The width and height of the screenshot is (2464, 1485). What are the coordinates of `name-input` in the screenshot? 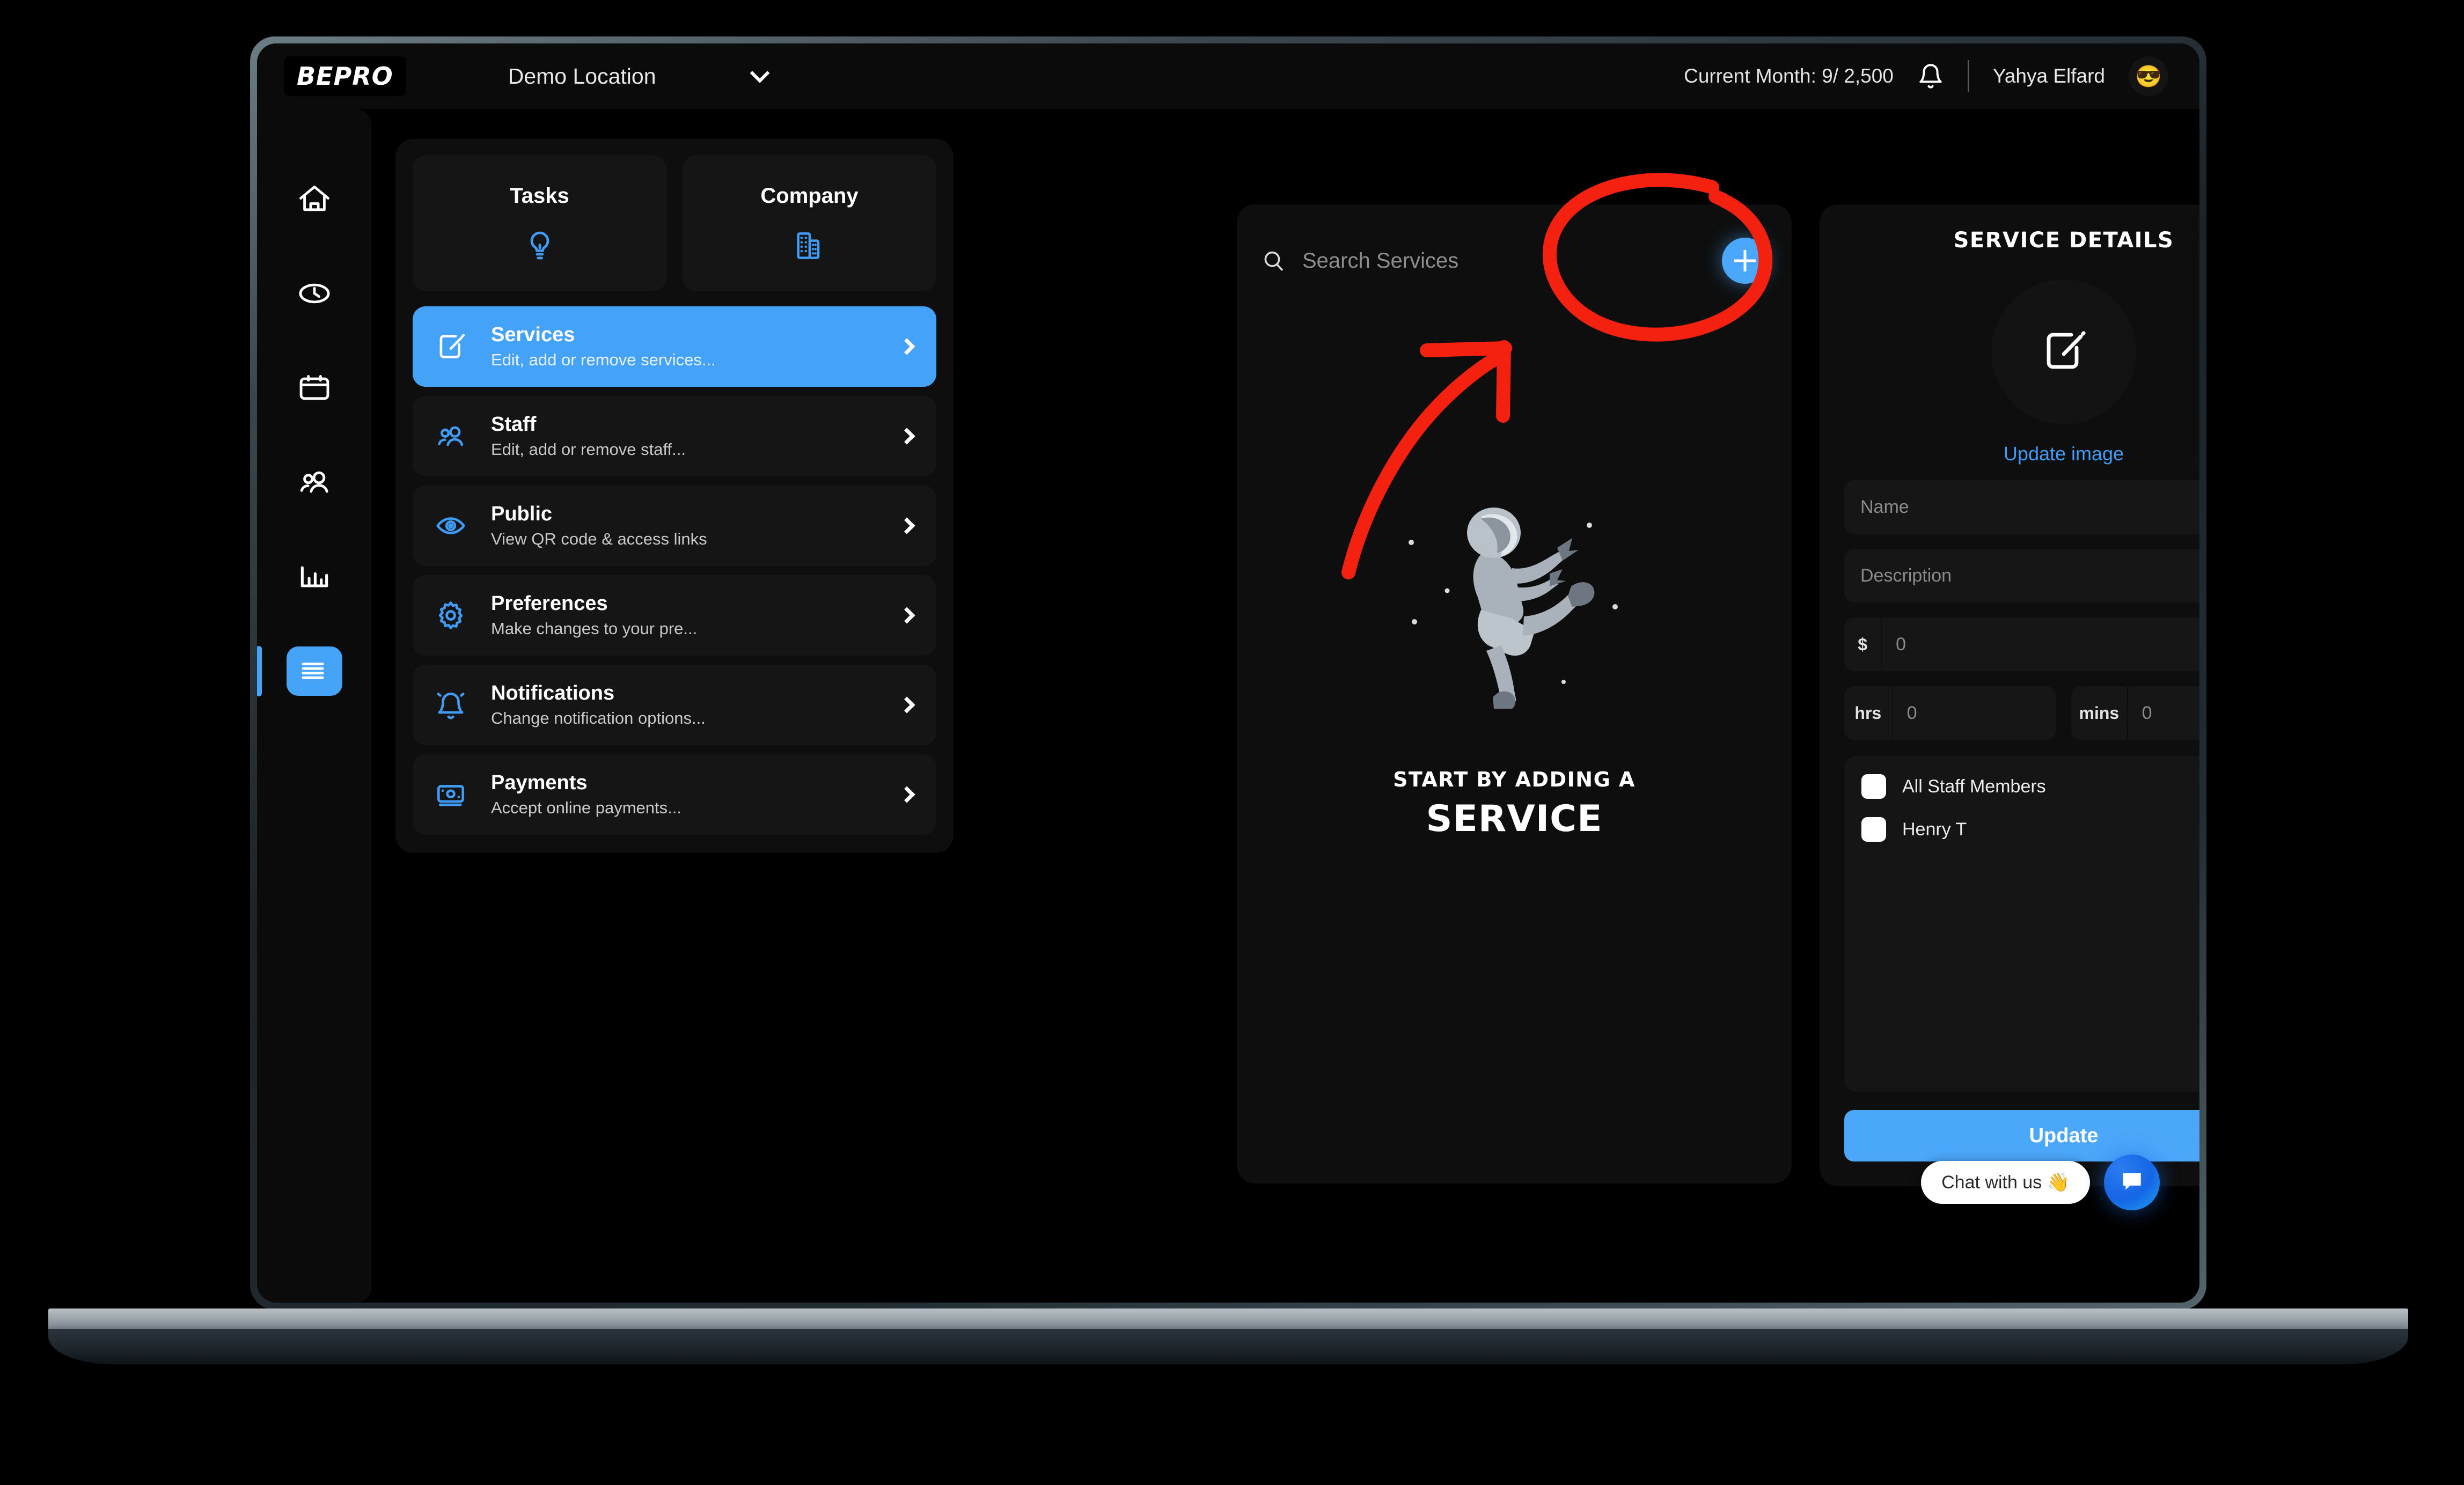 It's located at (2030, 507).